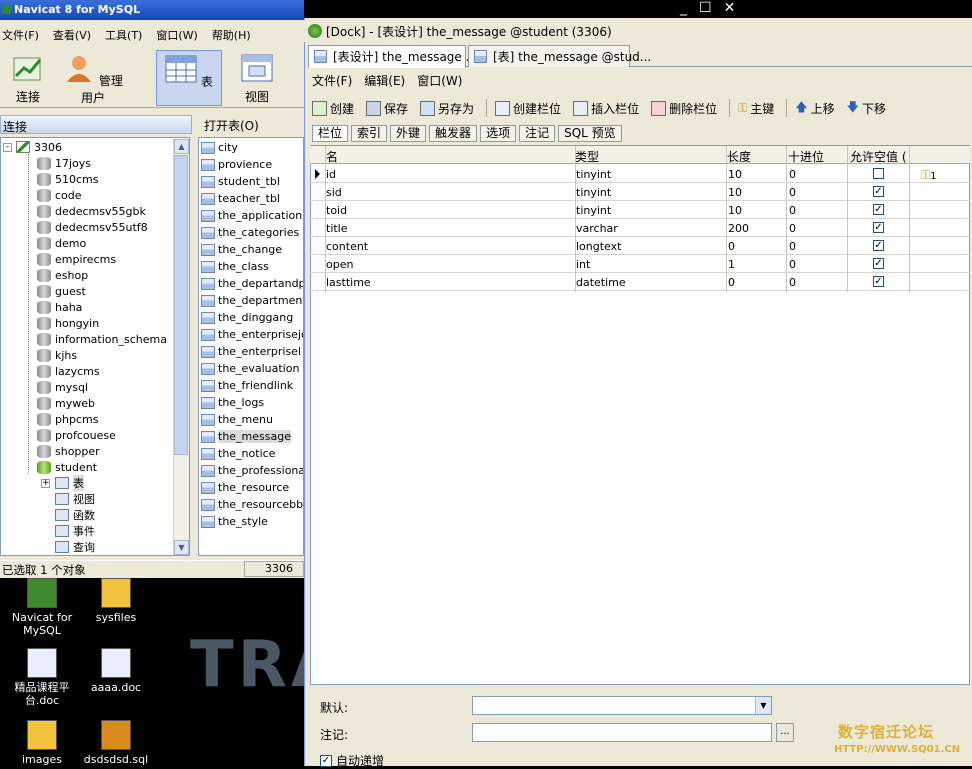 This screenshot has width=972, height=769. What do you see at coordinates (684, 108) in the screenshot?
I see `delete-field-button: 删除栏位` at bounding box center [684, 108].